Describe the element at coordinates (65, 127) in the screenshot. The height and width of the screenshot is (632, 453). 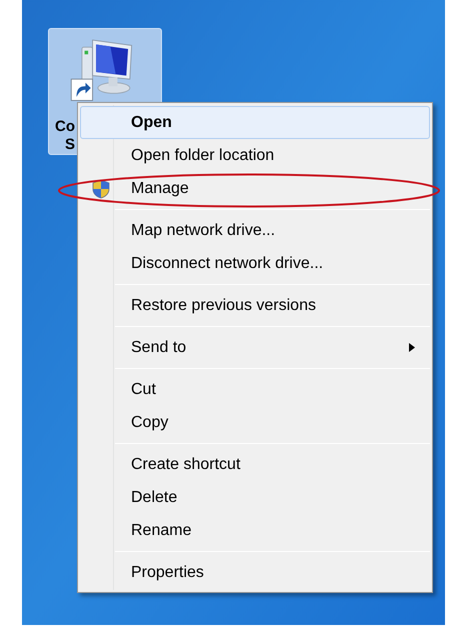
I see `shortcut-label: Co` at that location.